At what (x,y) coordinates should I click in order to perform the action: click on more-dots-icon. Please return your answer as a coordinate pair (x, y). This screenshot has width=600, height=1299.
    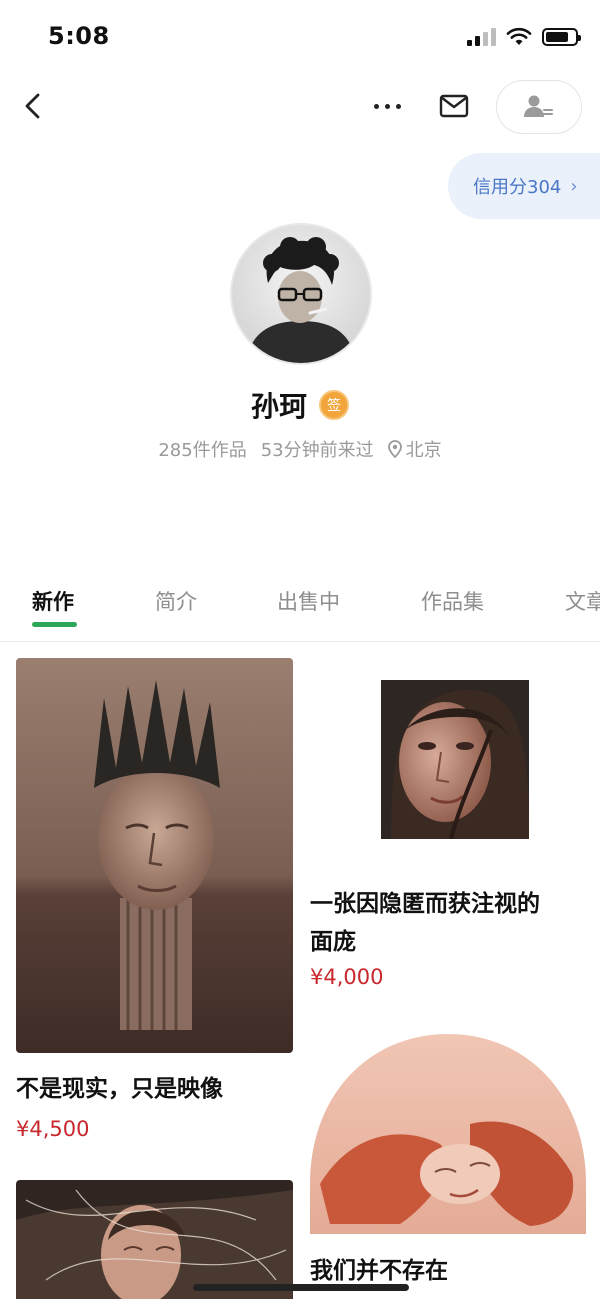
    Looking at the image, I should click on (376, 106).